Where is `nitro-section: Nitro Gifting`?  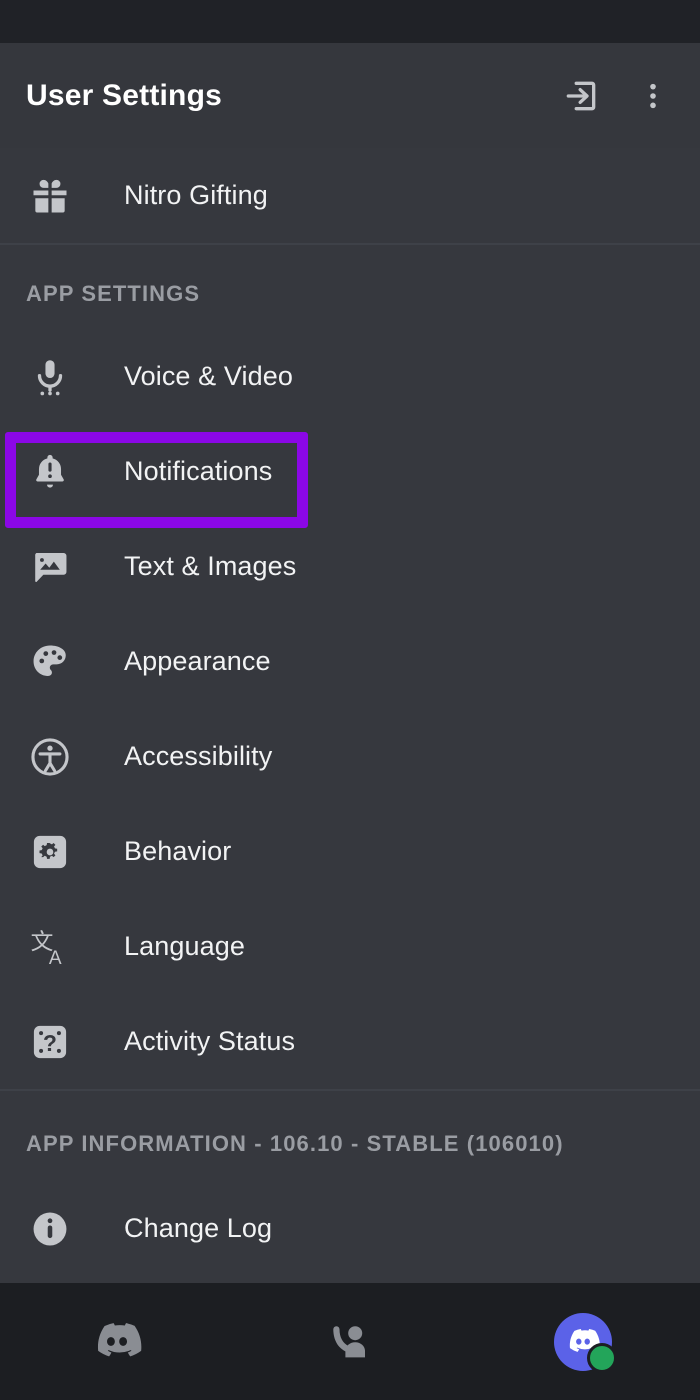
nitro-section: Nitro Gifting is located at coordinates (350, 195).